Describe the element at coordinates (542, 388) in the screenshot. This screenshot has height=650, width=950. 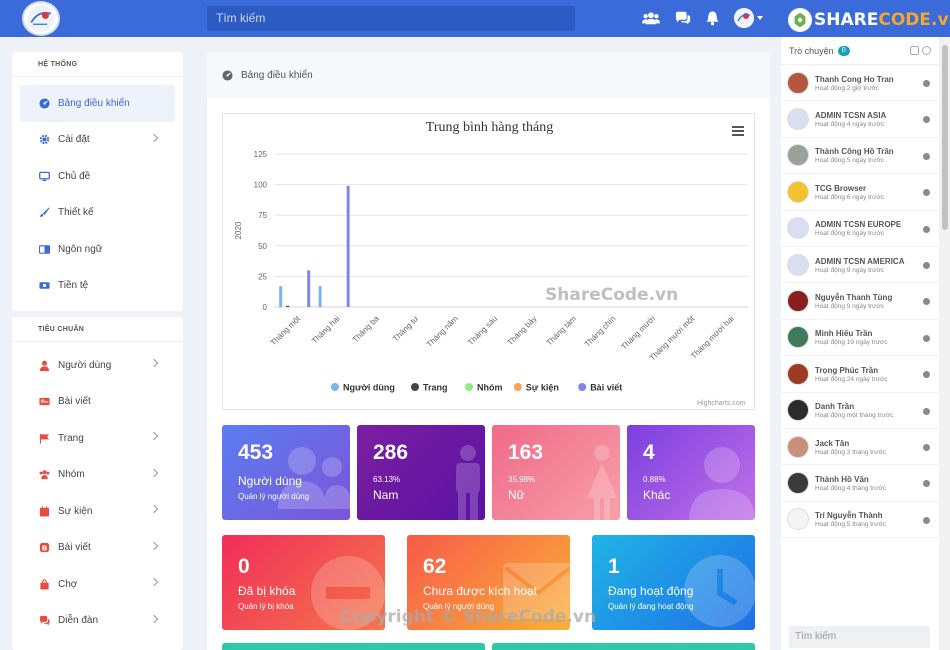
I see `legend-item: Sự kiện` at that location.